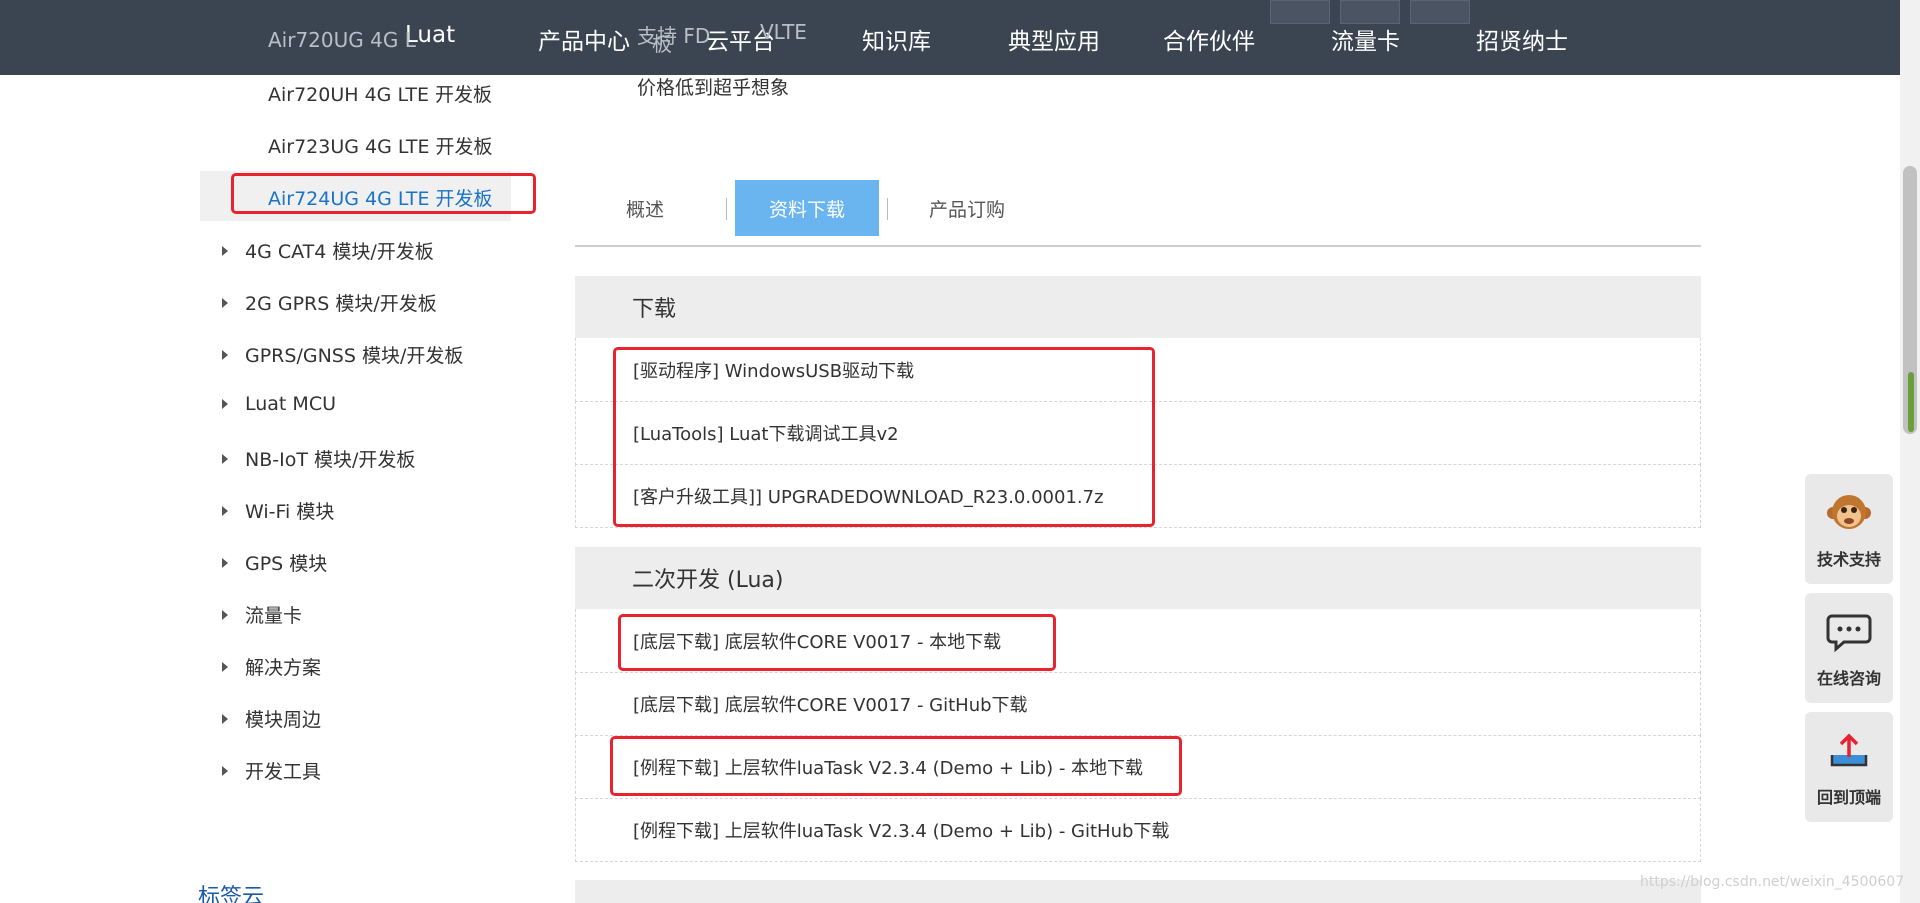  Describe the element at coordinates (950, 37) in the screenshot. I see `top-nav: Luat 产品中心 云平台 知识库 典型应用 合作伙伴 流量卡 招贤纳士` at that location.